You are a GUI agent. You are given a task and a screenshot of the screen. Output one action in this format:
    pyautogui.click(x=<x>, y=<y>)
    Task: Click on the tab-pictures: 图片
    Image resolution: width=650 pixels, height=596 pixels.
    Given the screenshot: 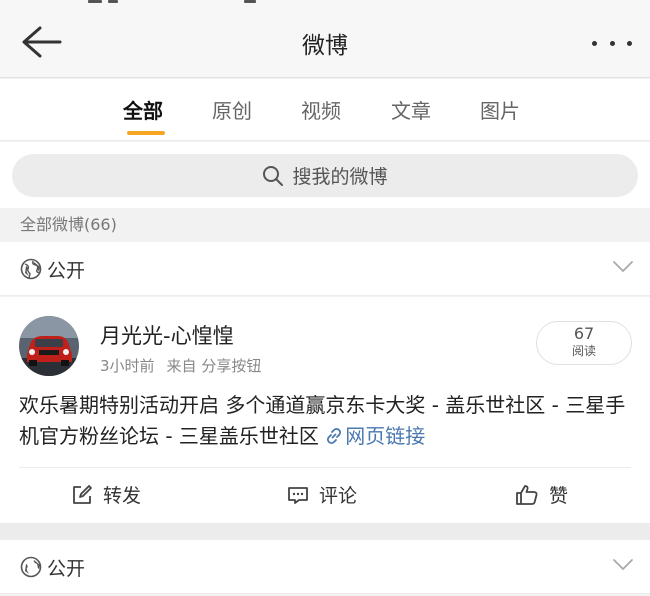 What is the action you would take?
    pyautogui.click(x=500, y=109)
    